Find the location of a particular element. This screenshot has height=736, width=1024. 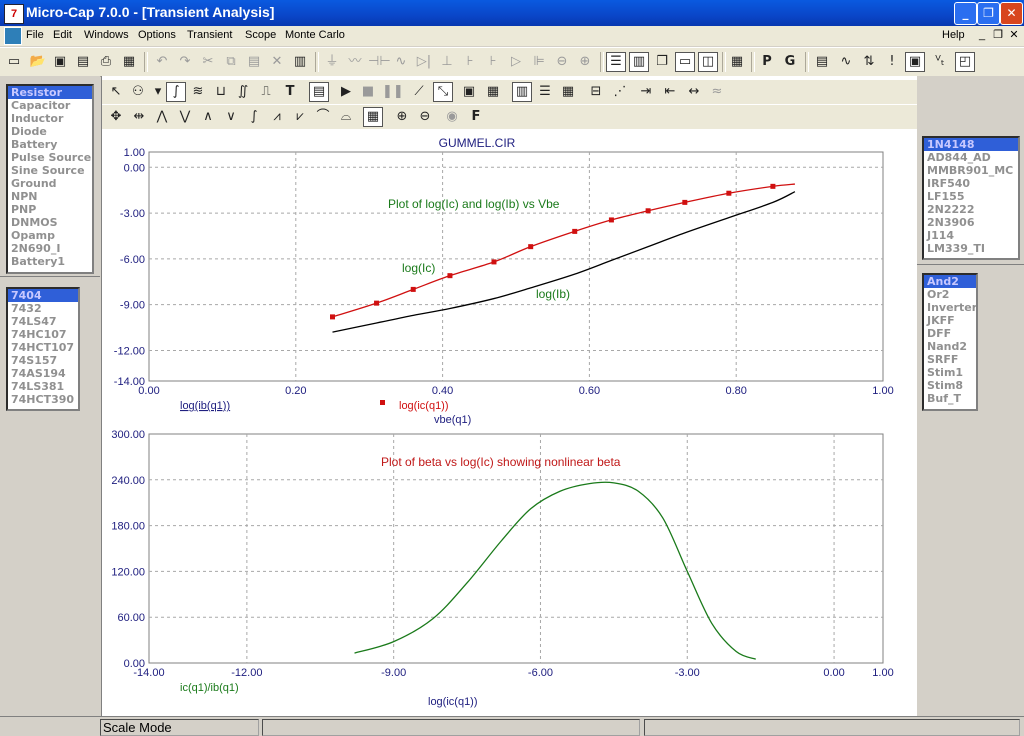

plot-split-icon: ⊟ is located at coordinates (596, 92).